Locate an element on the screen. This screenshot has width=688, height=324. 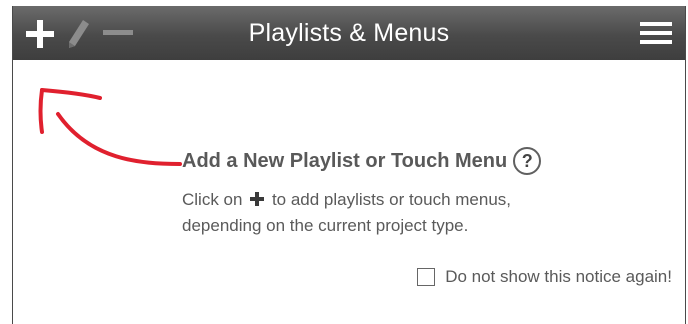
plus-icon-inline is located at coordinates (257, 202).